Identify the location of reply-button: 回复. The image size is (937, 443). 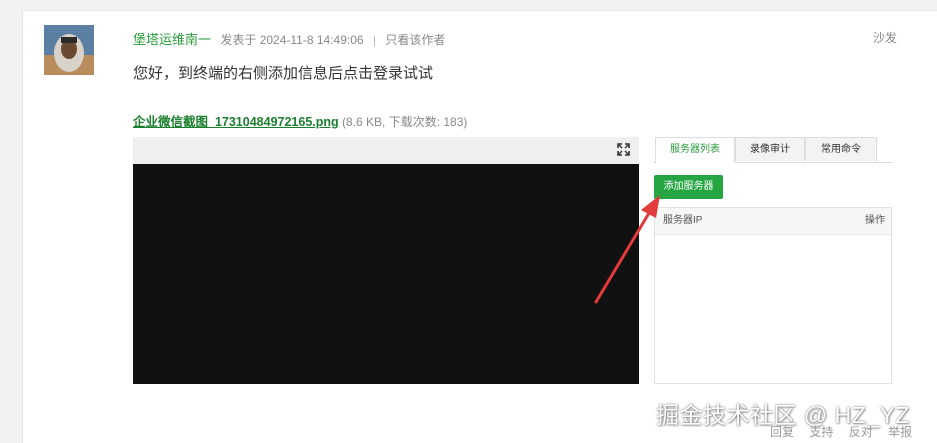
(782, 432).